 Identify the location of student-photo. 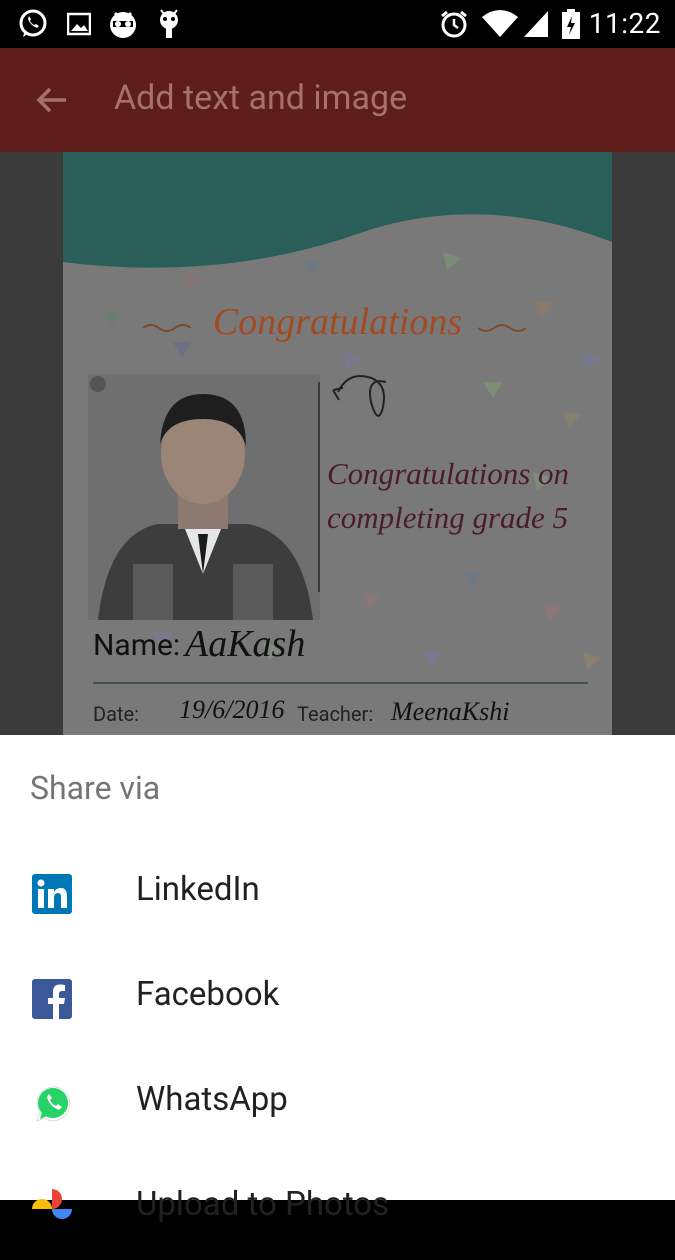
(204, 497).